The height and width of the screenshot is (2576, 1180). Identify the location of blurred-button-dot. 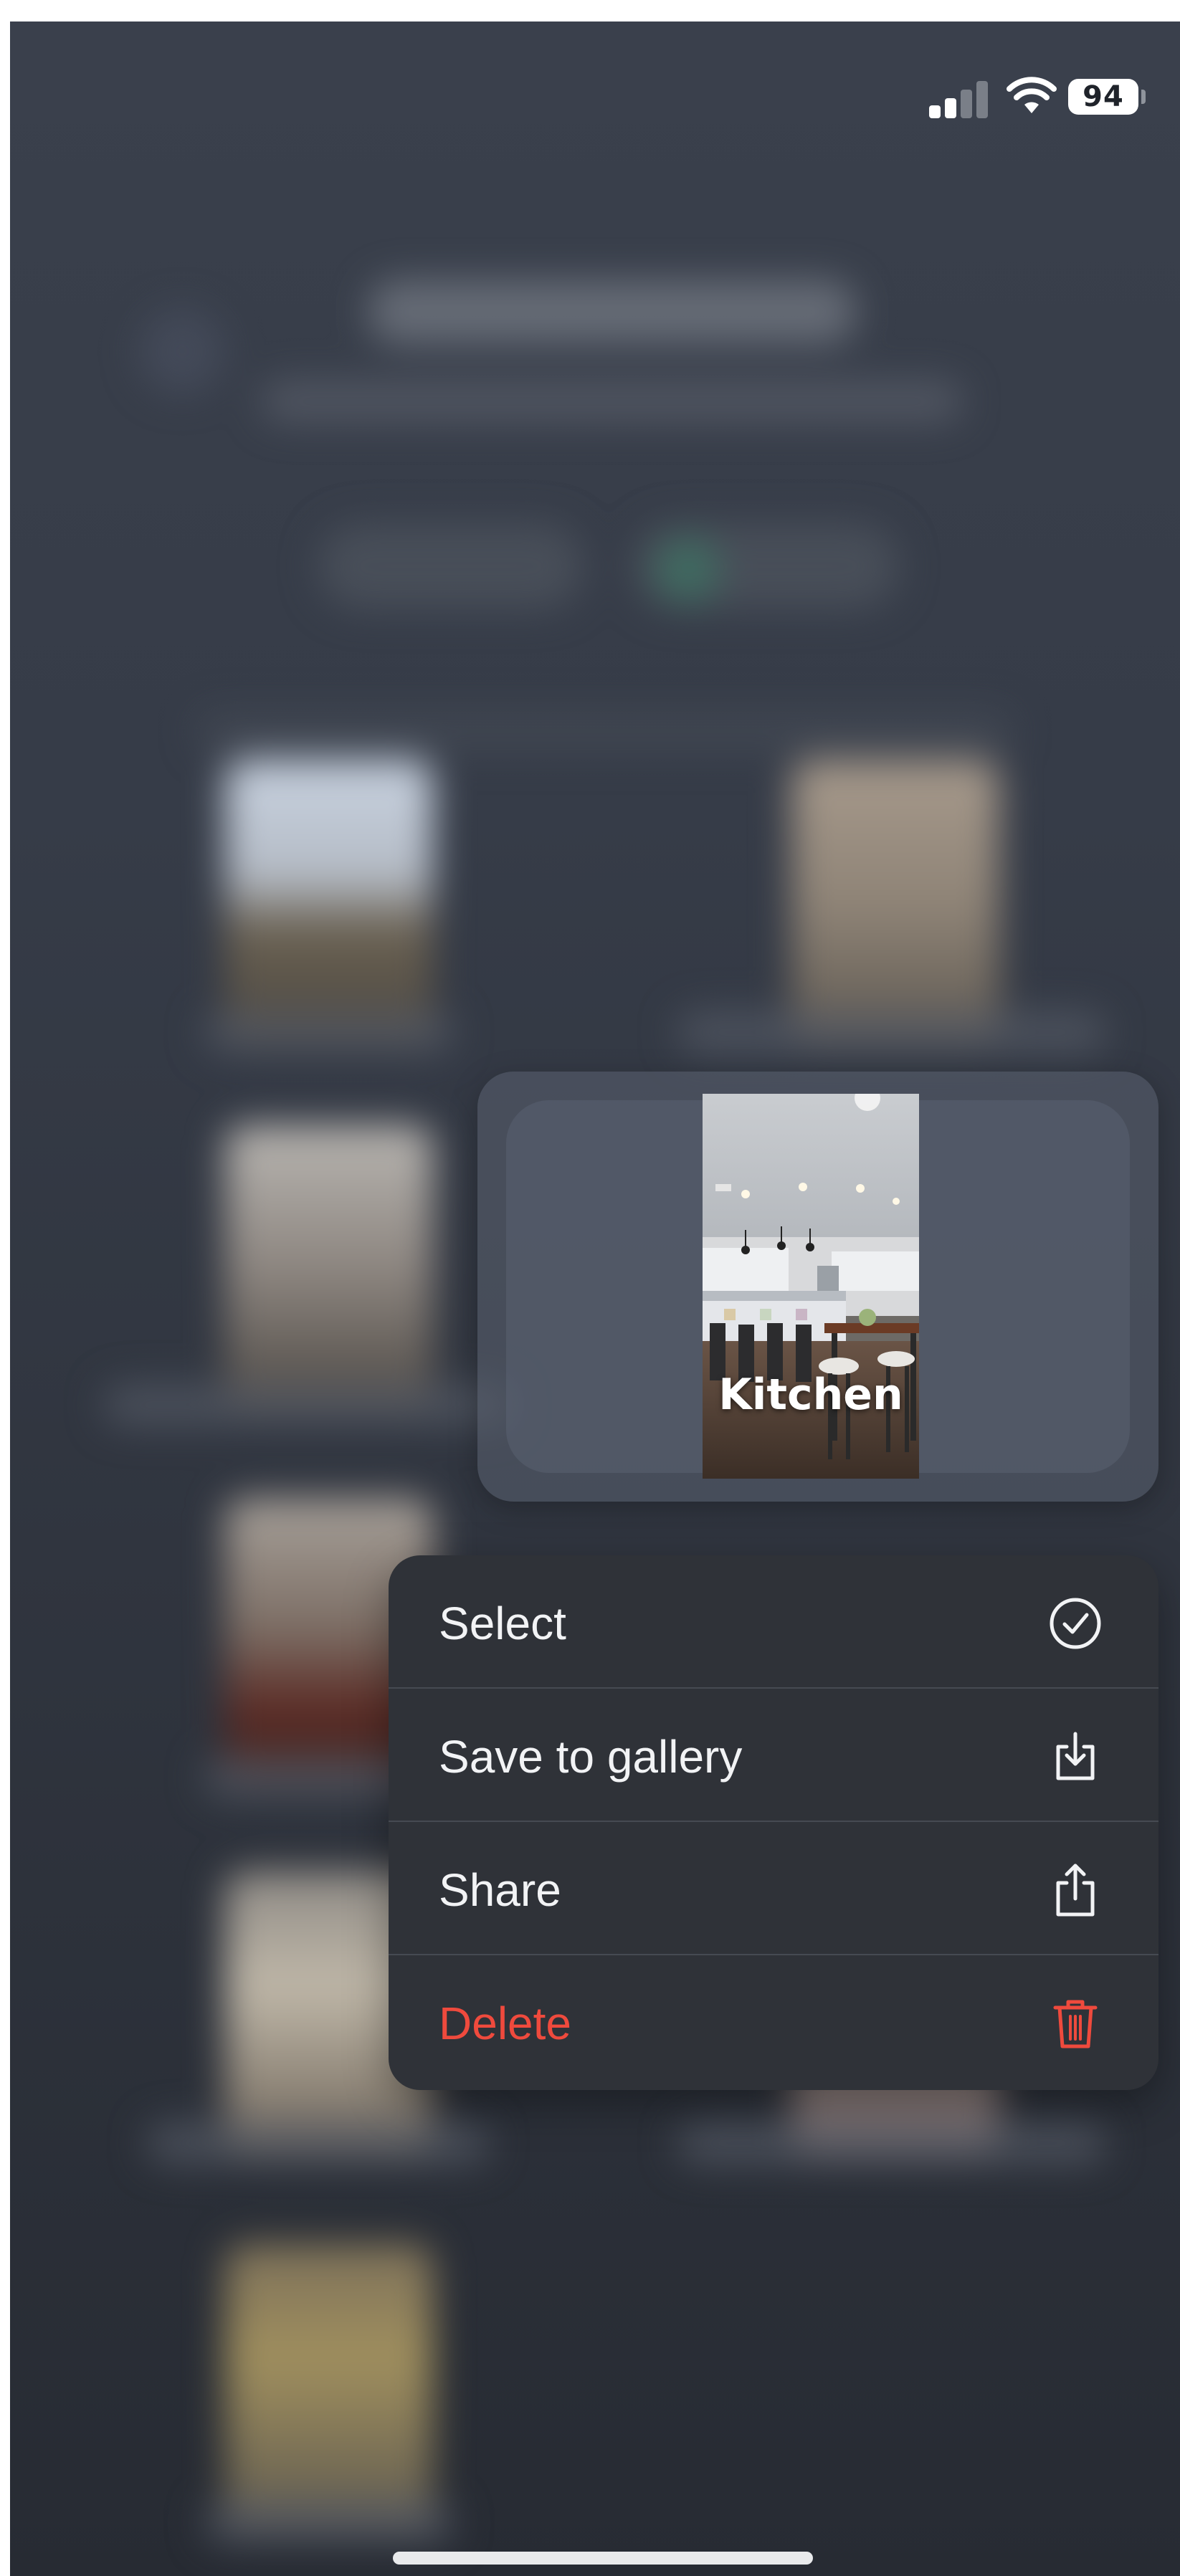
(687, 570).